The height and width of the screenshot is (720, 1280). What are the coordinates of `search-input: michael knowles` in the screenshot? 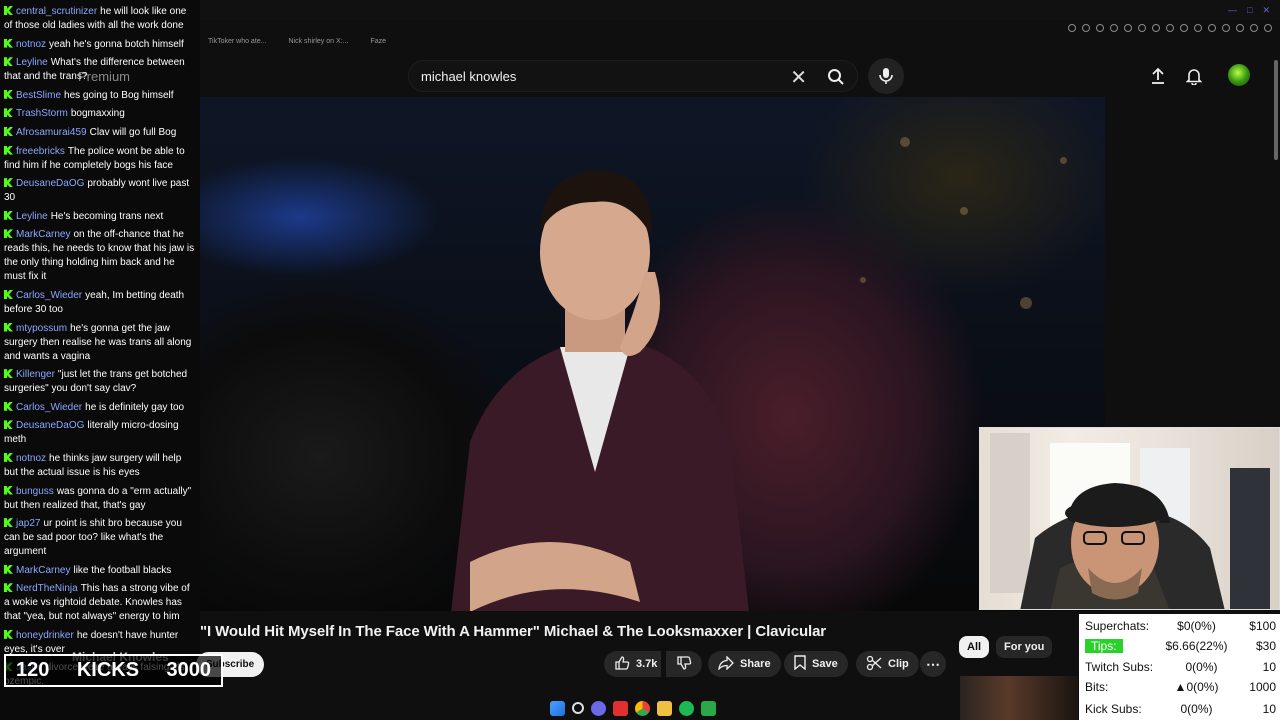 It's located at (468, 76).